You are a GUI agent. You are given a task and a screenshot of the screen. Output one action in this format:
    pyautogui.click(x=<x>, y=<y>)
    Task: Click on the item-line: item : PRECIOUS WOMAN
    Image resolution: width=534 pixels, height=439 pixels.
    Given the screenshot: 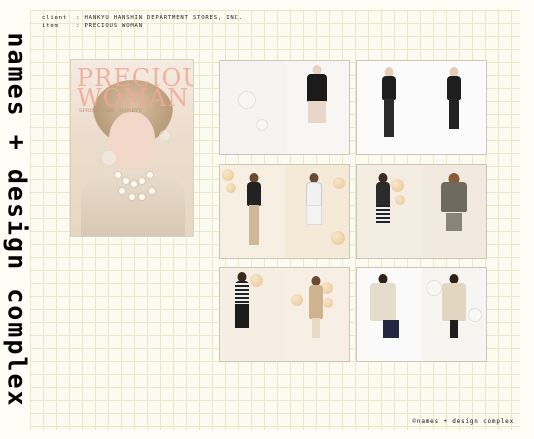 What is the action you would take?
    pyautogui.click(x=92, y=26)
    